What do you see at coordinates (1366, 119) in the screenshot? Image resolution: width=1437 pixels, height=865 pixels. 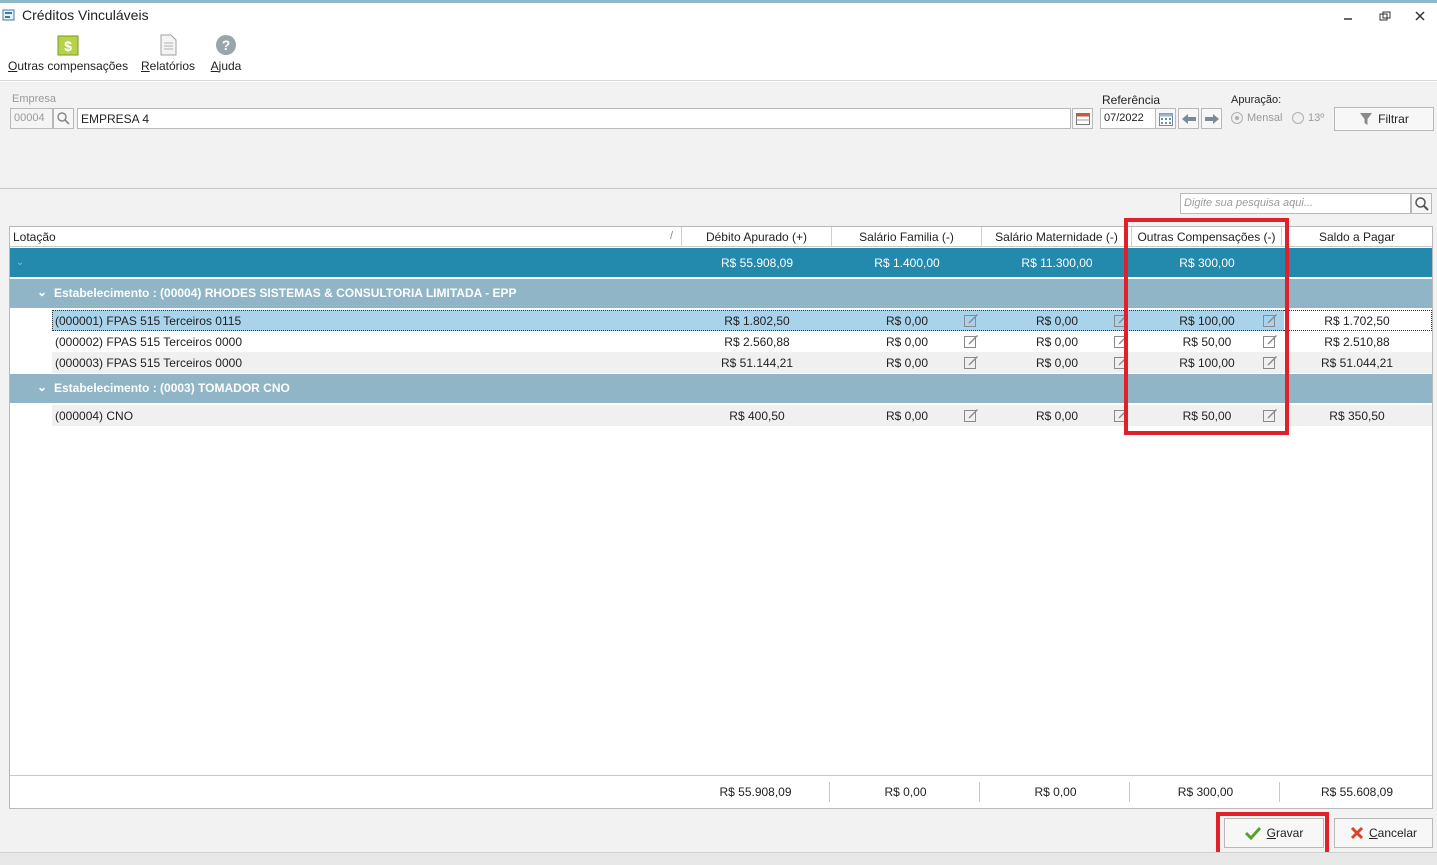 I see `filter-icon` at bounding box center [1366, 119].